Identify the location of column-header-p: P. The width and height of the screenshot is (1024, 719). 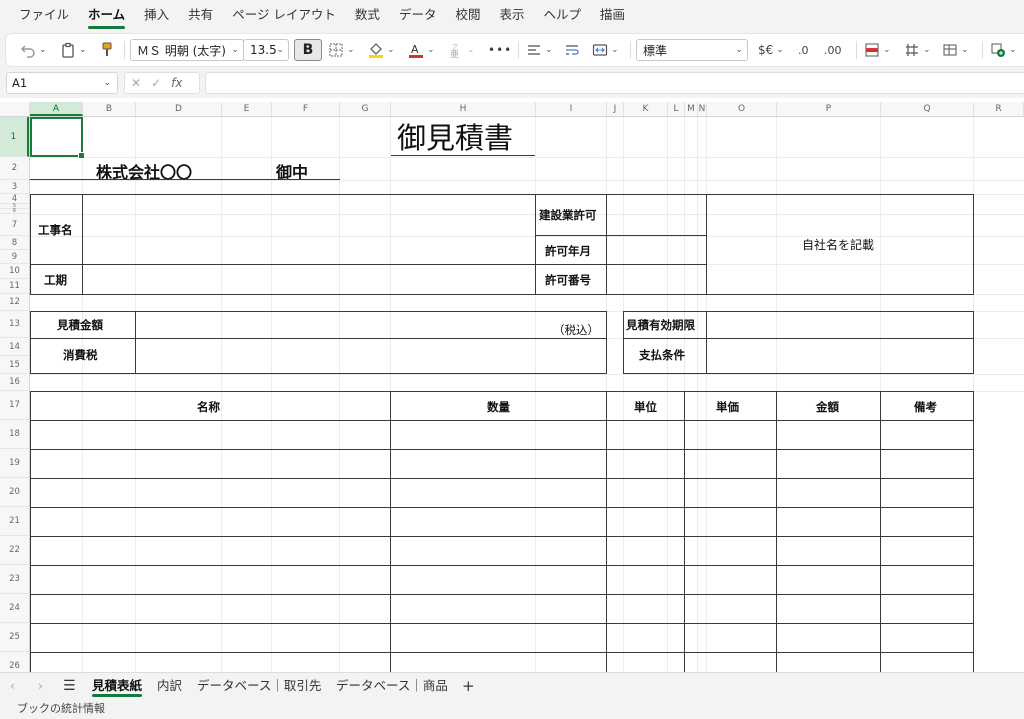
(829, 109).